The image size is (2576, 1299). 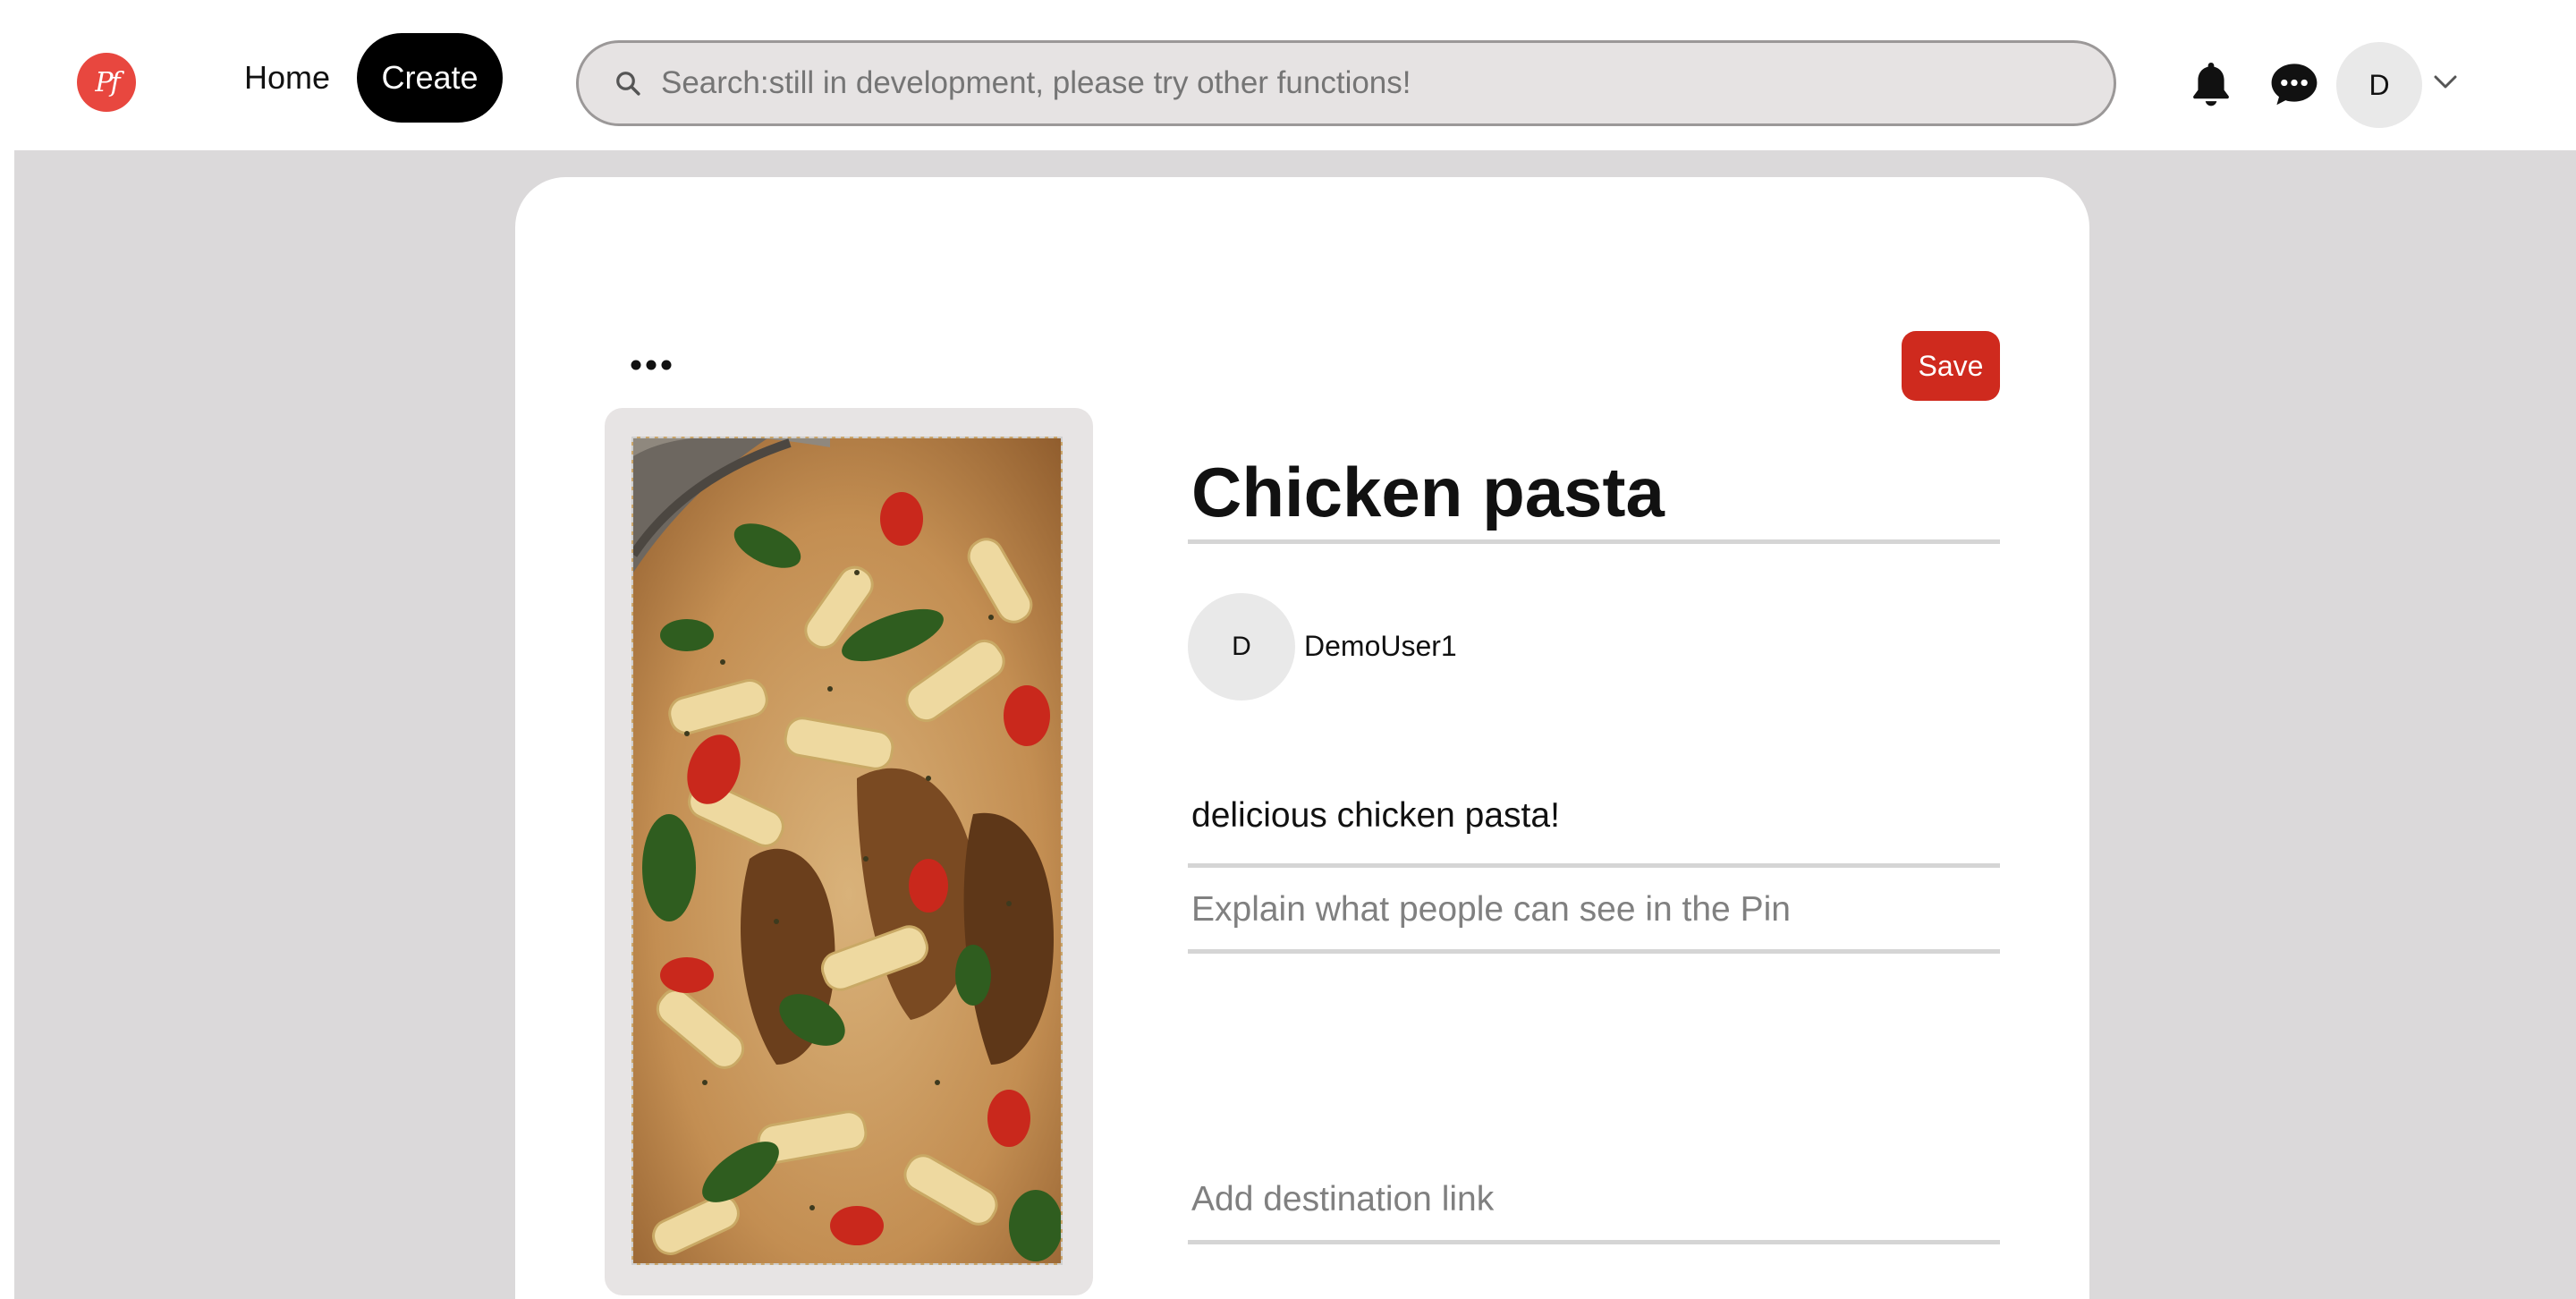 I want to click on account-menu-button, so click(x=2445, y=82).